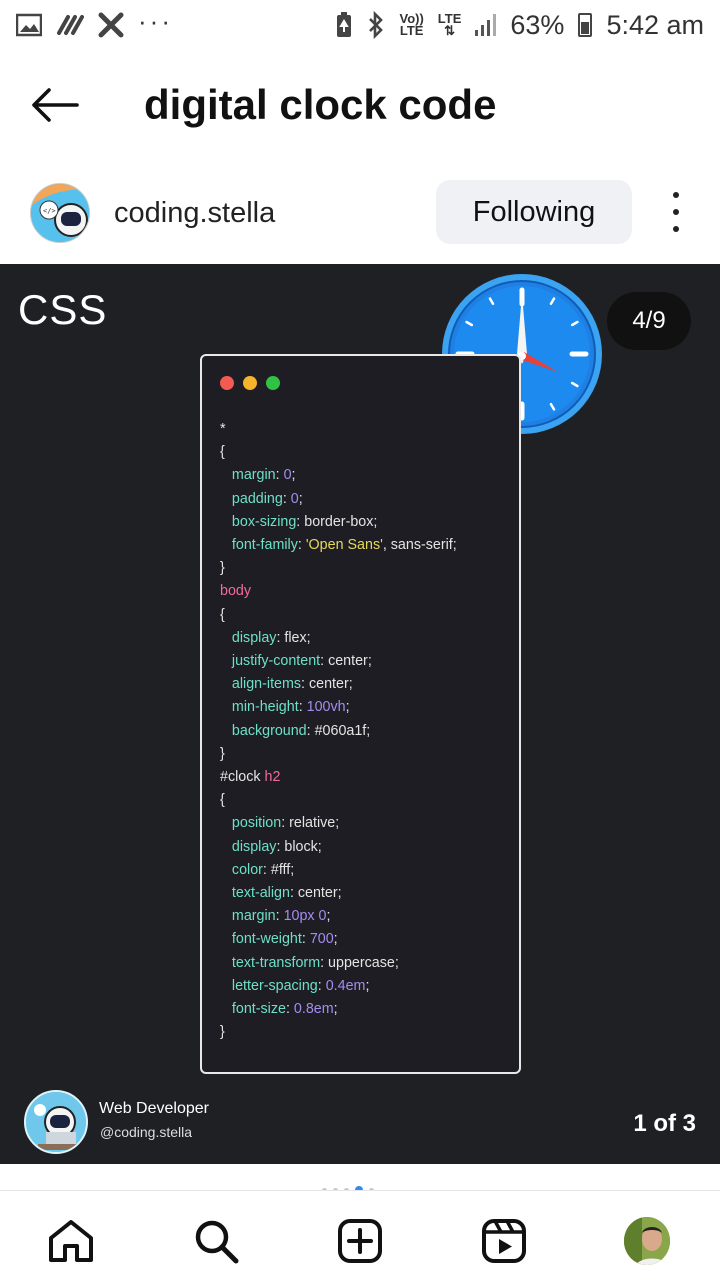  I want to click on code-line: justify-content: center;, so click(338, 661).